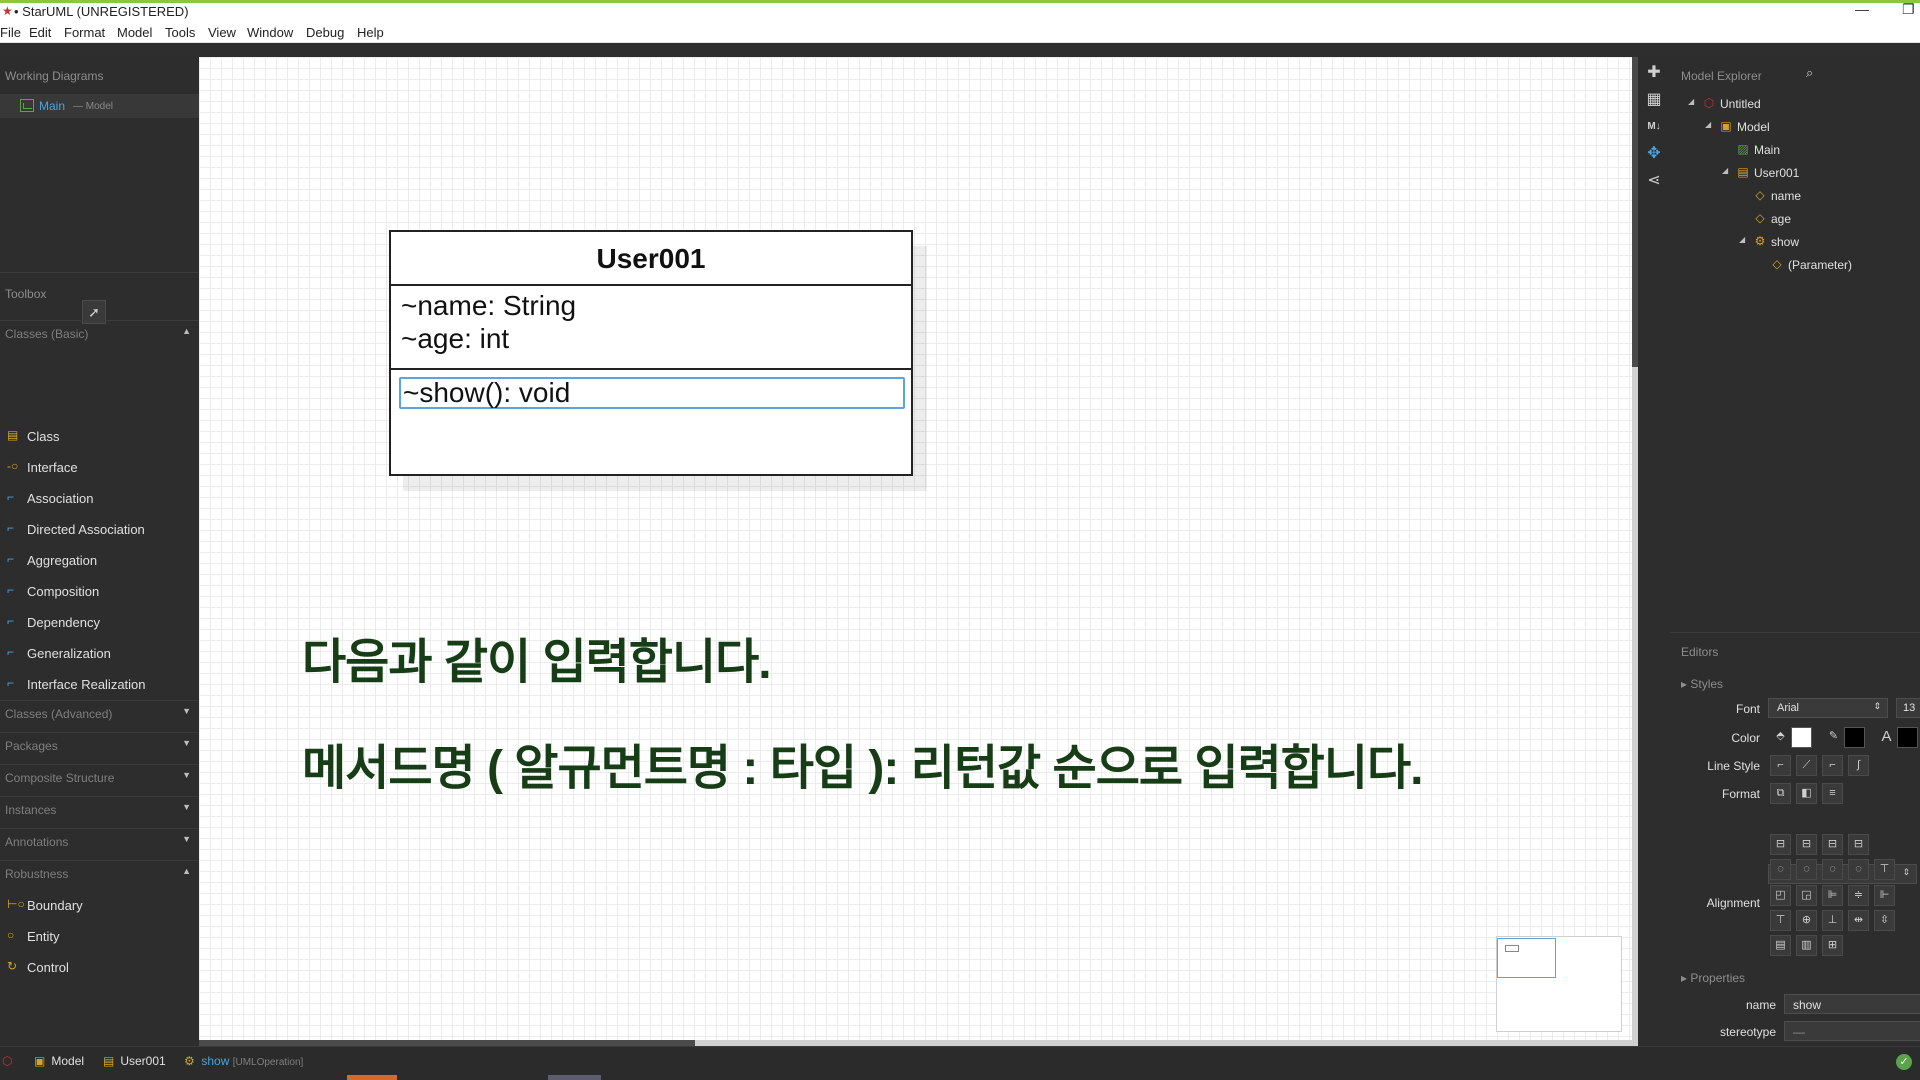 The height and width of the screenshot is (1080, 1920). What do you see at coordinates (1559, 984) in the screenshot?
I see `diagram-minimap` at bounding box center [1559, 984].